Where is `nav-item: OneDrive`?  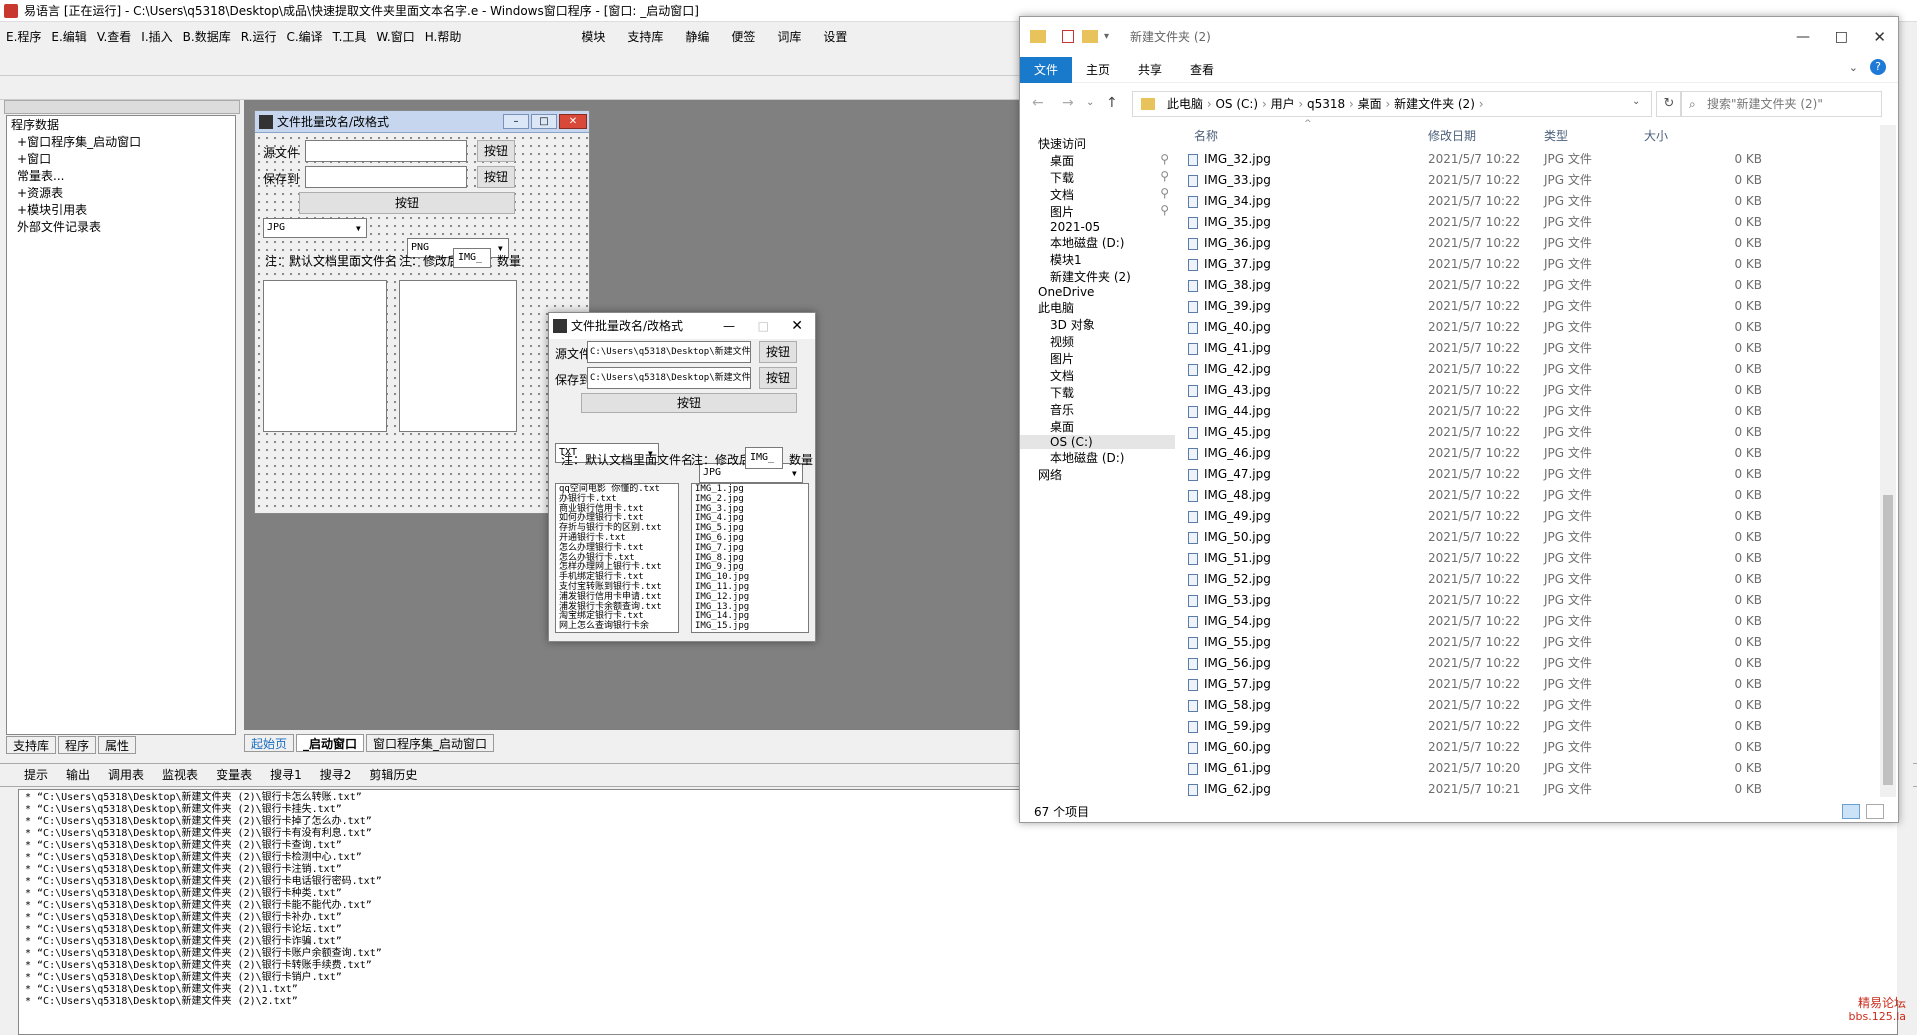
nav-item: OneDrive is located at coordinates (1097, 292).